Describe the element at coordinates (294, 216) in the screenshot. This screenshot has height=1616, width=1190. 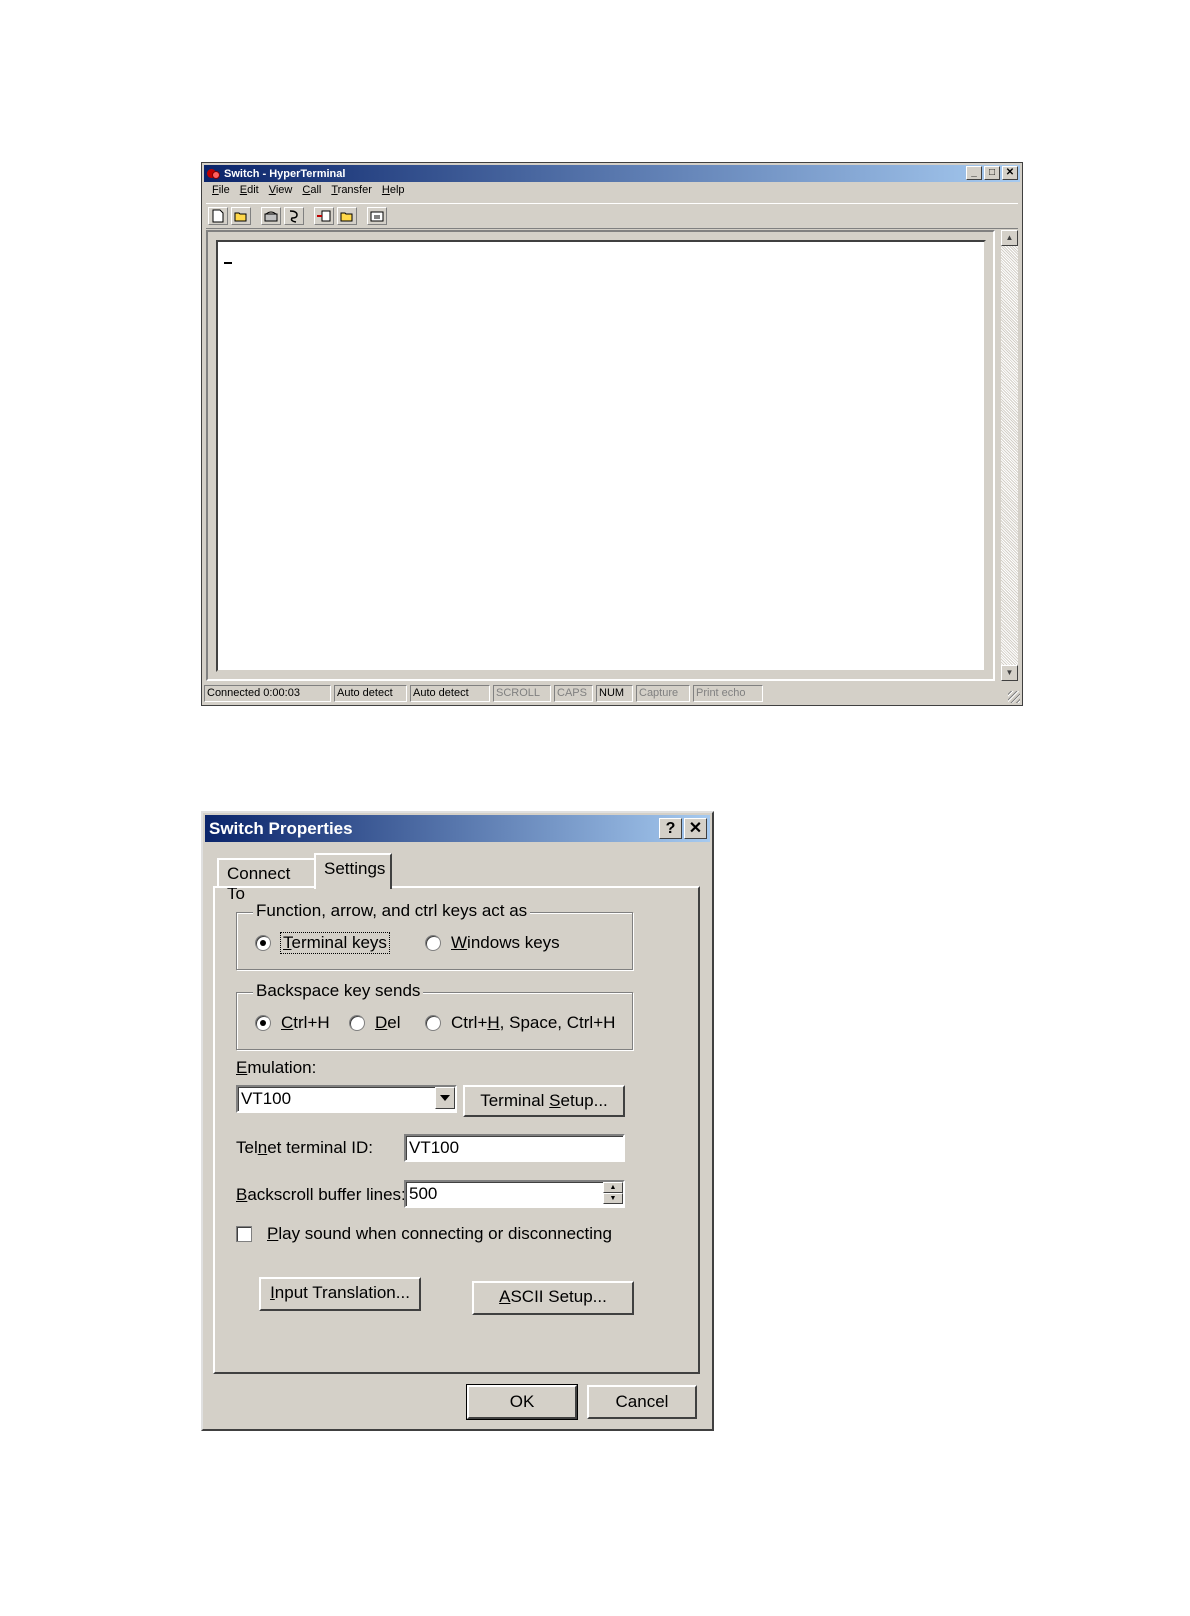
I see `disconnect-icon` at that location.